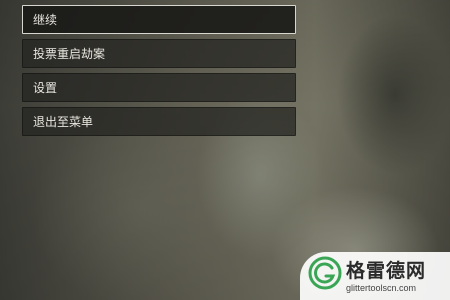 Image resolution: width=450 pixels, height=300 pixels. Describe the element at coordinates (45, 88) in the screenshot. I see `menu-item-label: 设置` at that location.